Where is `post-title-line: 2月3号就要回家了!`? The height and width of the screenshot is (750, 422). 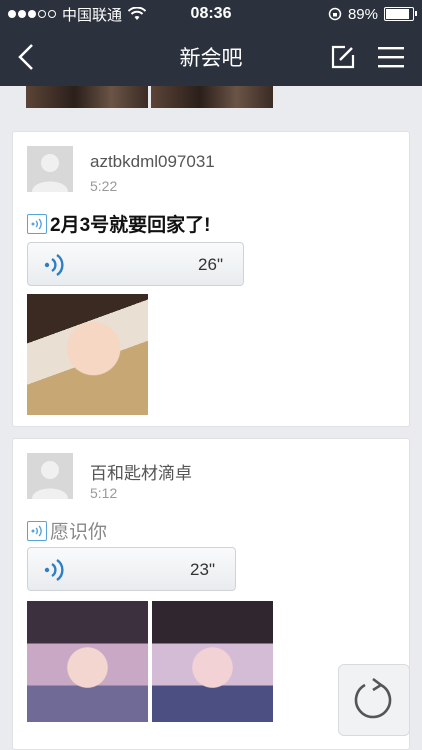
post-title-line: 2月3号就要回家了! is located at coordinates (118, 223).